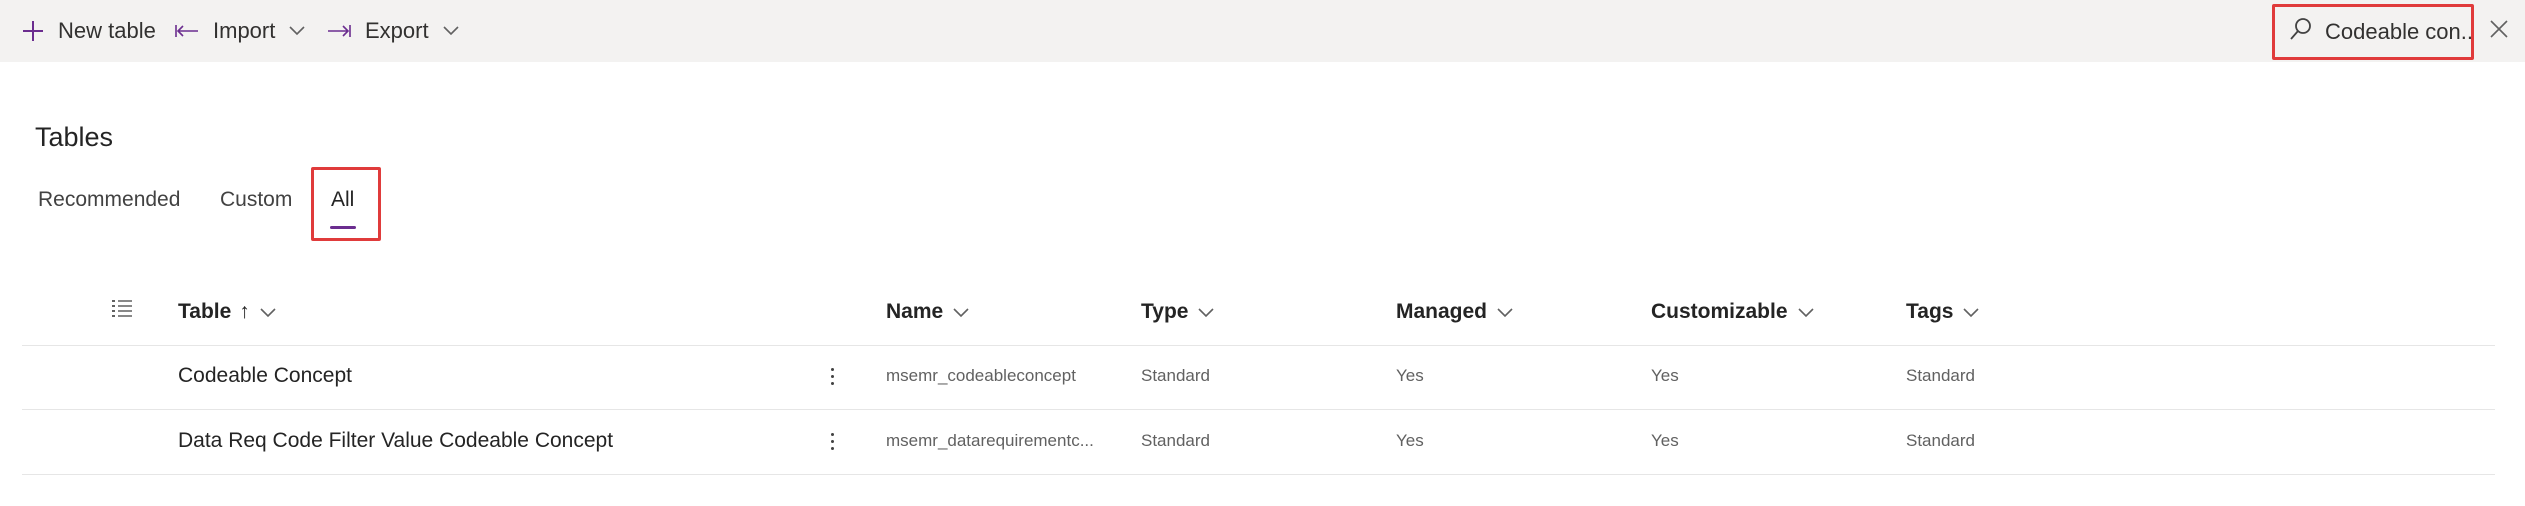 The width and height of the screenshot is (2525, 506). What do you see at coordinates (1930, 311) in the screenshot?
I see `column-header-tags-label: Tags` at bounding box center [1930, 311].